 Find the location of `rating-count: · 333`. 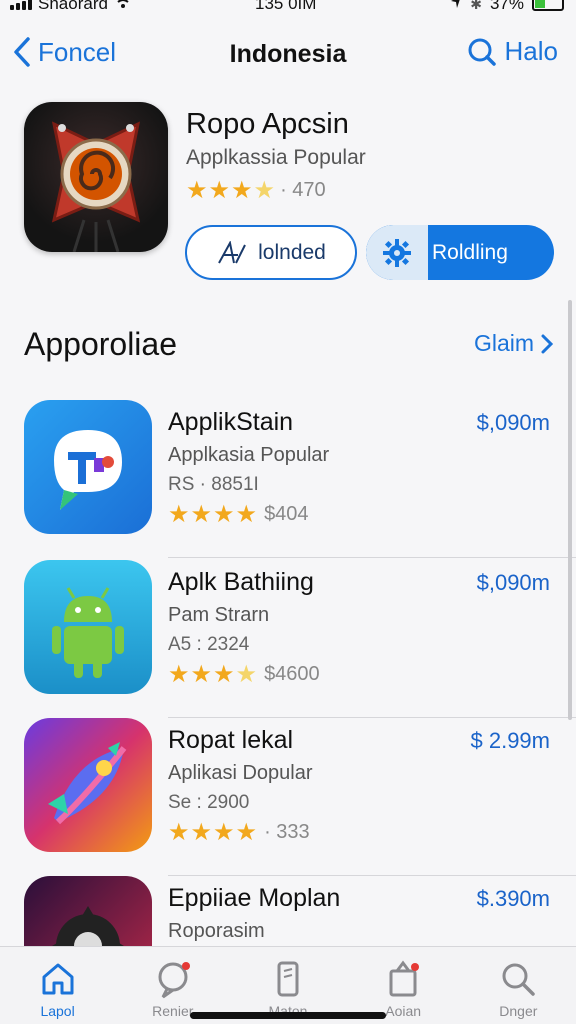

rating-count: · 333 is located at coordinates (287, 832).